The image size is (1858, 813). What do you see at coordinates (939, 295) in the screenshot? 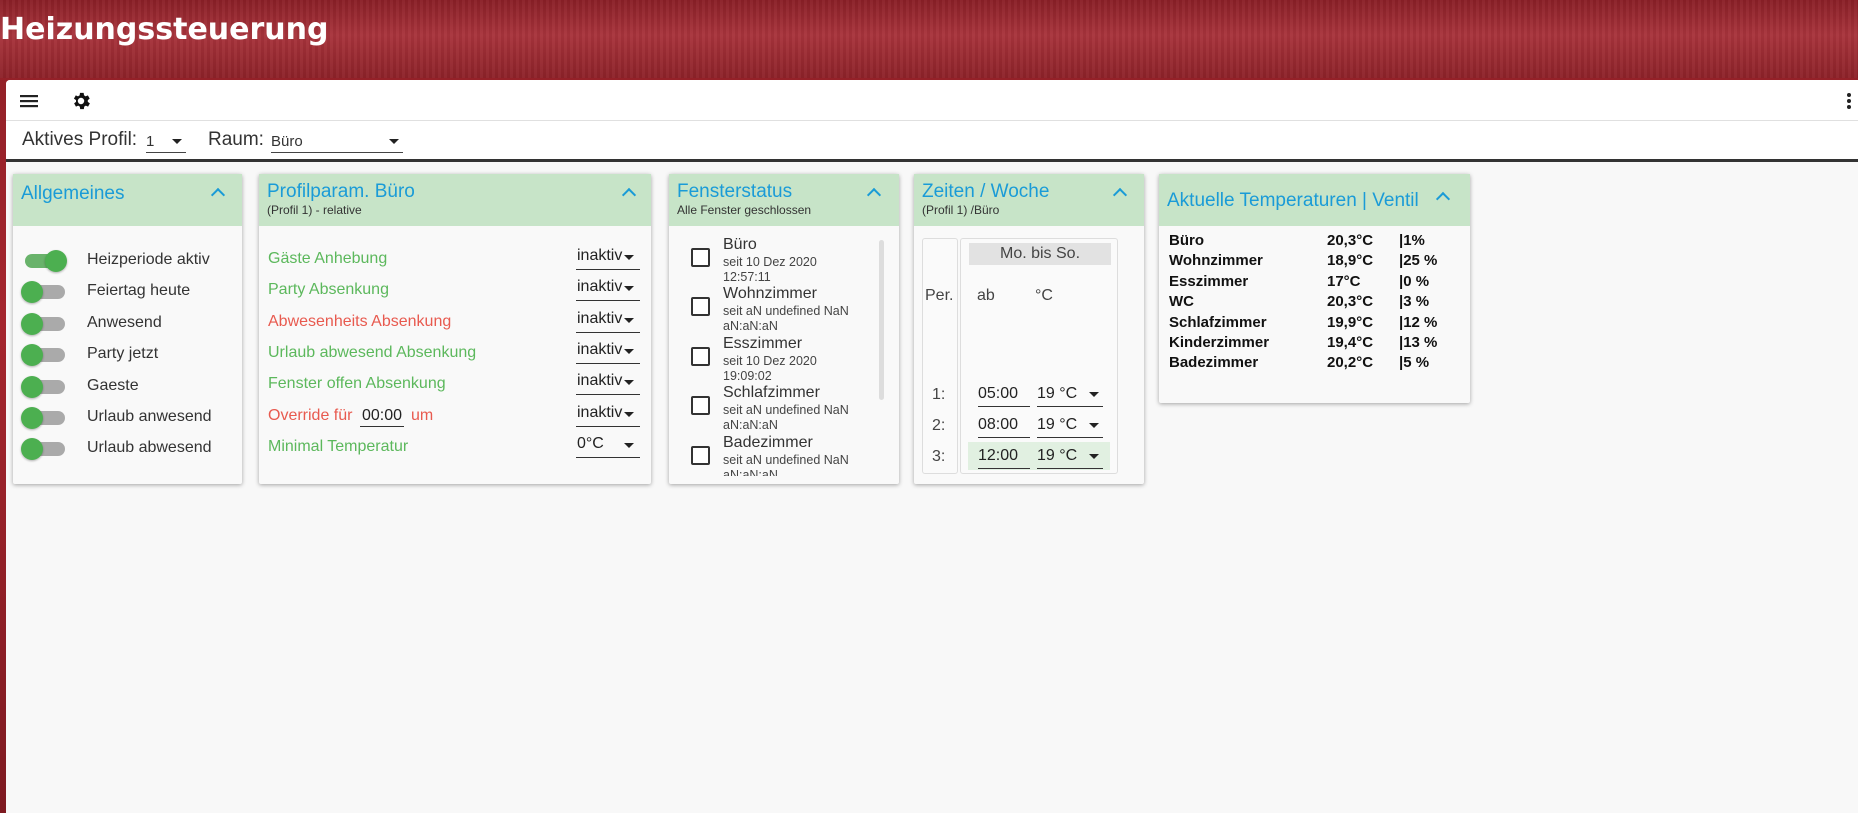
I see `col-per-header: Per.` at bounding box center [939, 295].